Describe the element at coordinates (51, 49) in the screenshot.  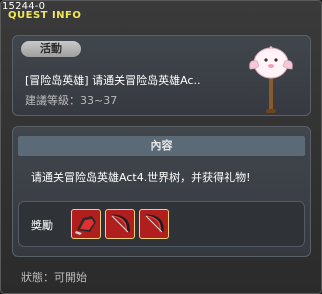
I see `quest-type-badge: 活動` at that location.